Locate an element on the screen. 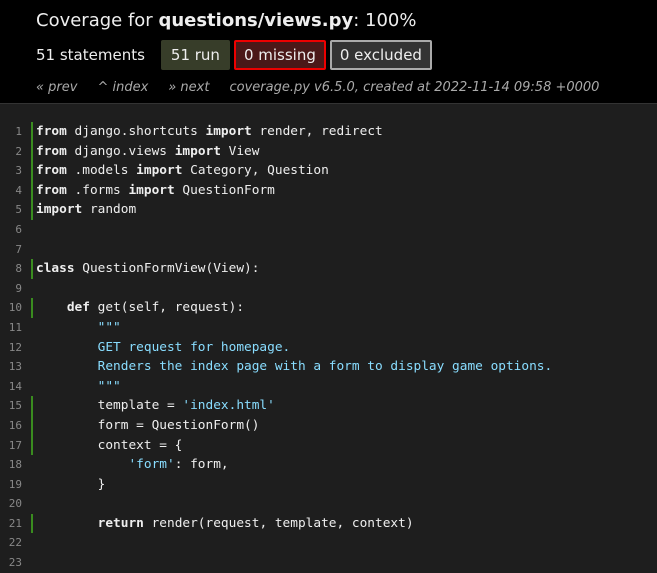 The height and width of the screenshot is (573, 657). code-text: .models is located at coordinates (101, 171).